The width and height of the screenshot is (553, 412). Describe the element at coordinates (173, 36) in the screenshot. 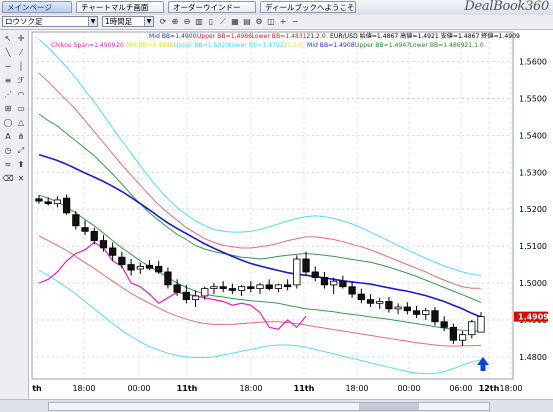

I see `legend-text: Mid BB=1.4900` at that location.